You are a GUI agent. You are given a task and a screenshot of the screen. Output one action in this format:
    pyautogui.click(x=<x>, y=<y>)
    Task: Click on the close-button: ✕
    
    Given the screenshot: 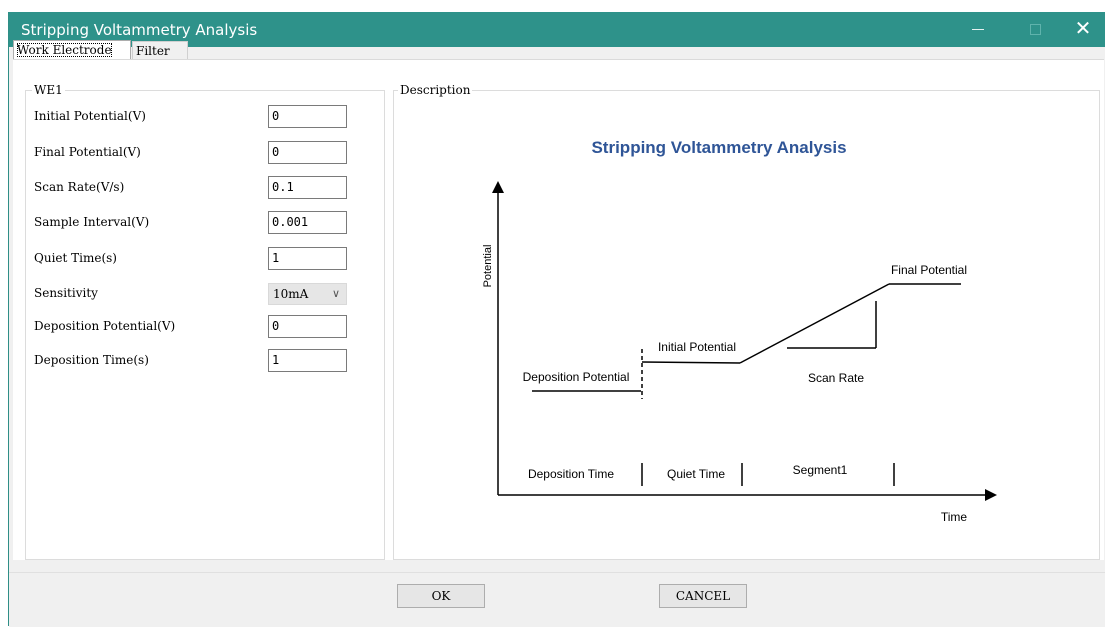 What is the action you would take?
    pyautogui.click(x=1082, y=29)
    